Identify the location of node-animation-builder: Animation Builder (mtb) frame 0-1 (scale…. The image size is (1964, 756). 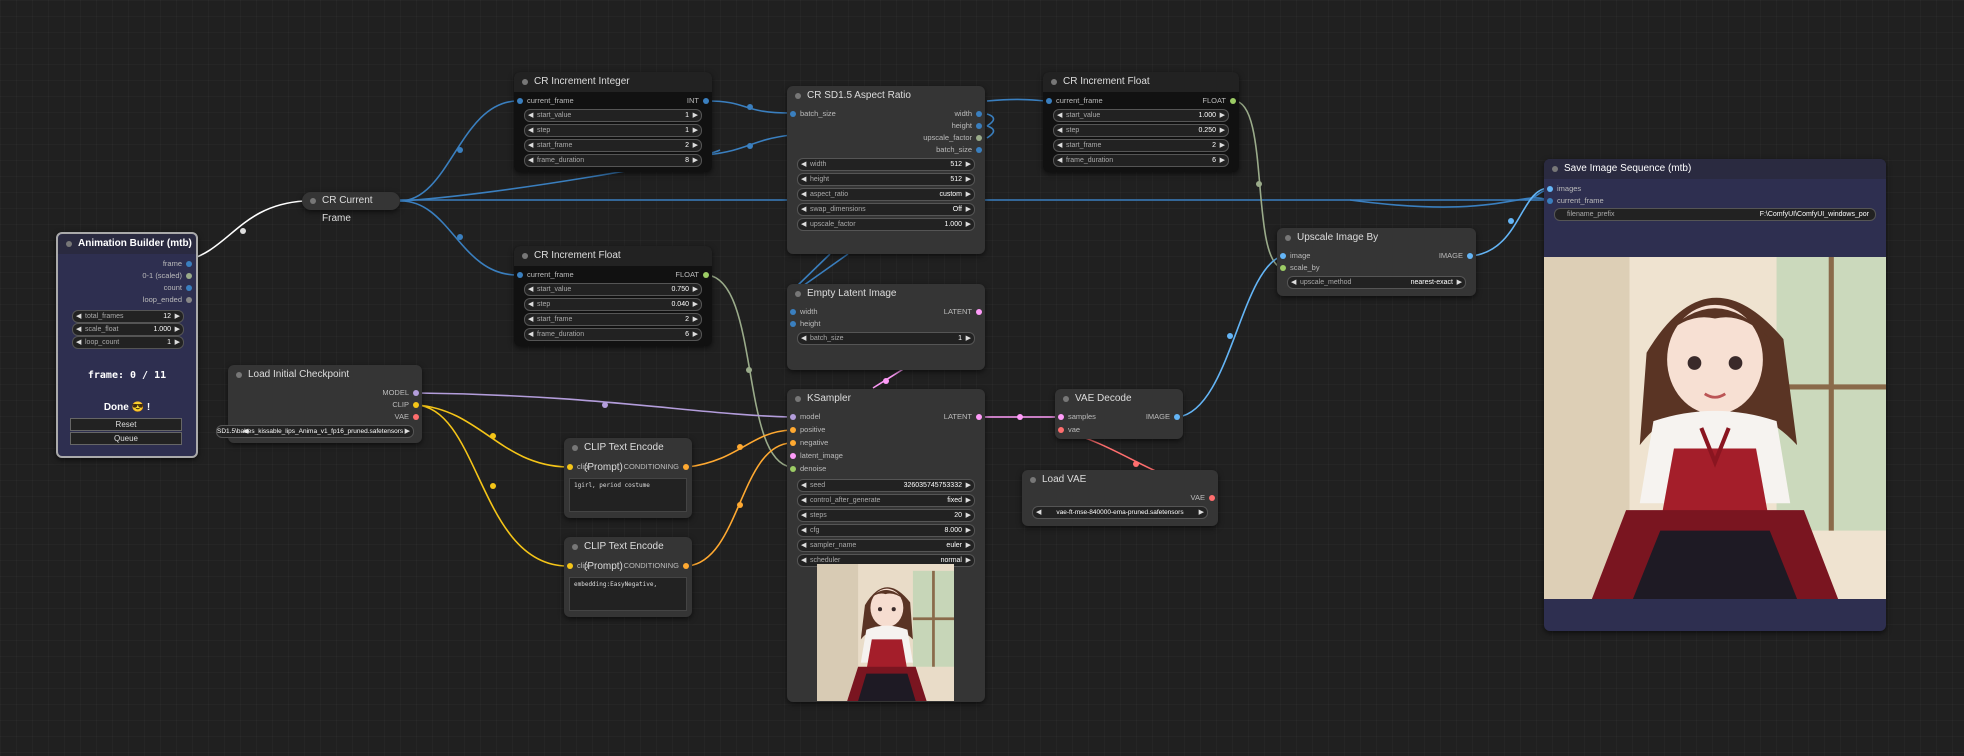
(127, 345).